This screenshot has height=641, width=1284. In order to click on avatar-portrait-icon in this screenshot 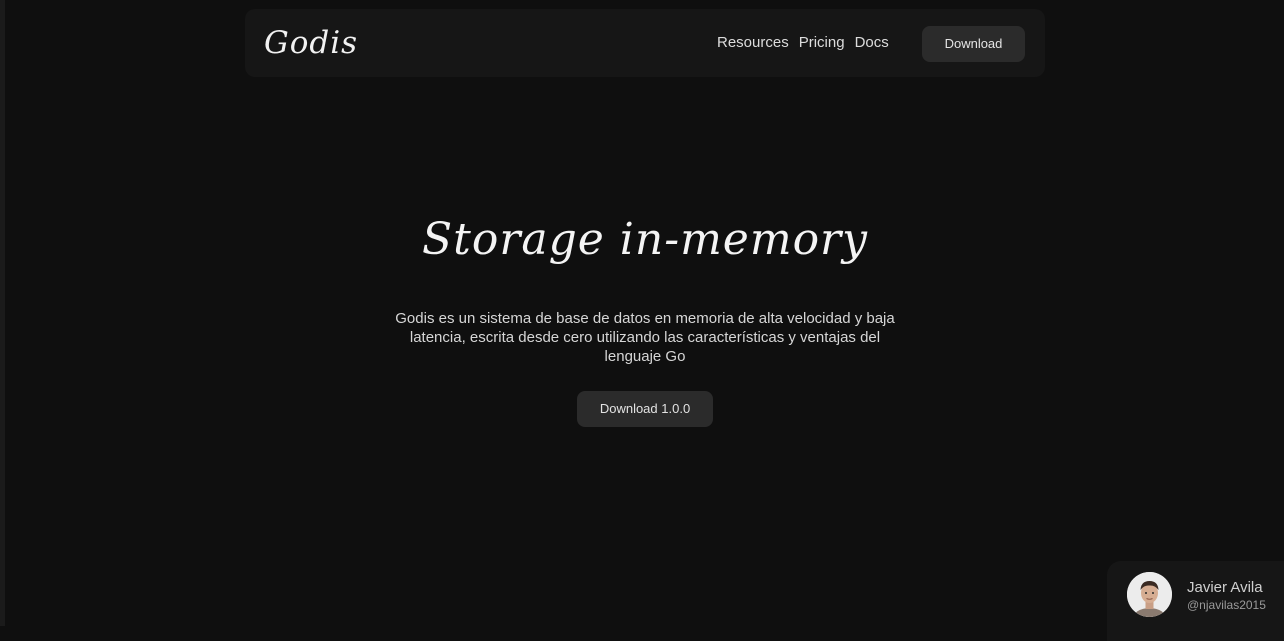, I will do `click(1149, 594)`.